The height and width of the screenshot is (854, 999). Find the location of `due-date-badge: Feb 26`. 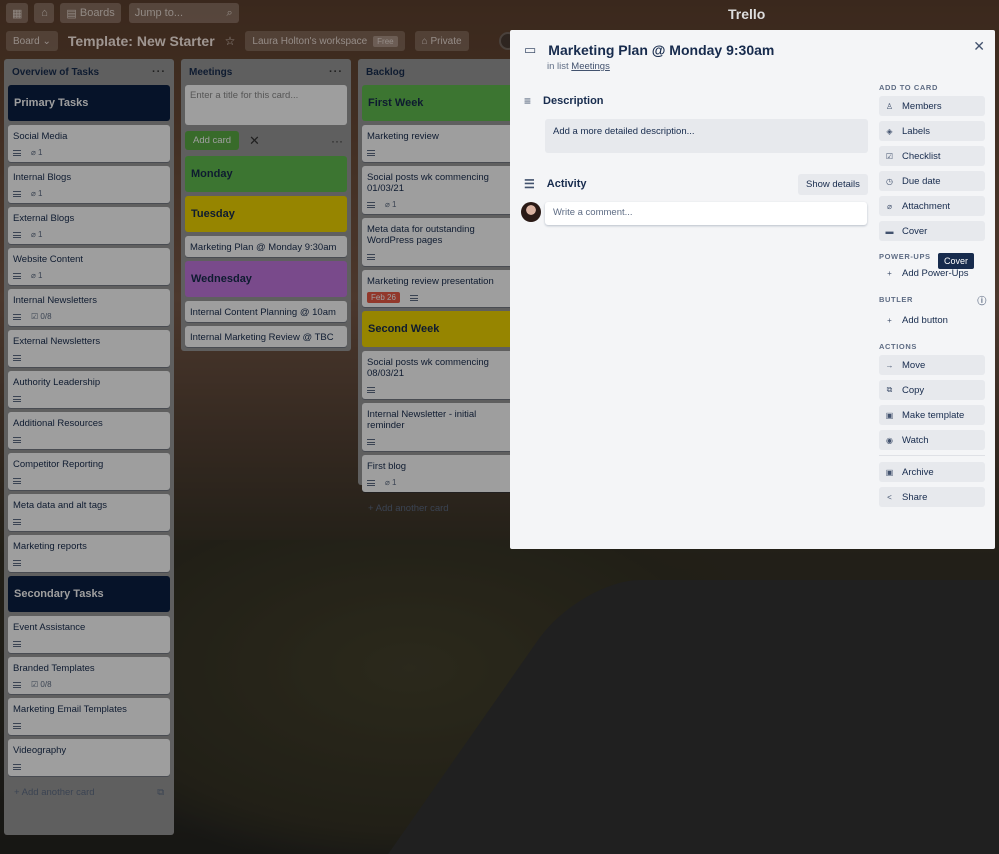

due-date-badge: Feb 26 is located at coordinates (383, 297).